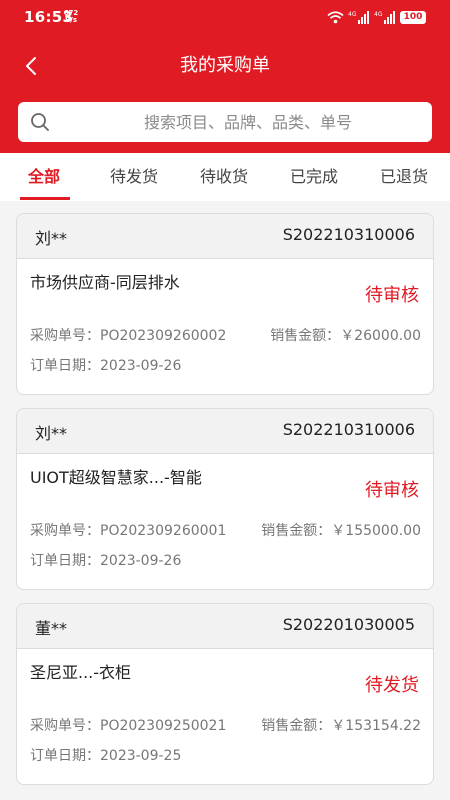  I want to click on status-icons: 4G 4G 100, so click(376, 17).